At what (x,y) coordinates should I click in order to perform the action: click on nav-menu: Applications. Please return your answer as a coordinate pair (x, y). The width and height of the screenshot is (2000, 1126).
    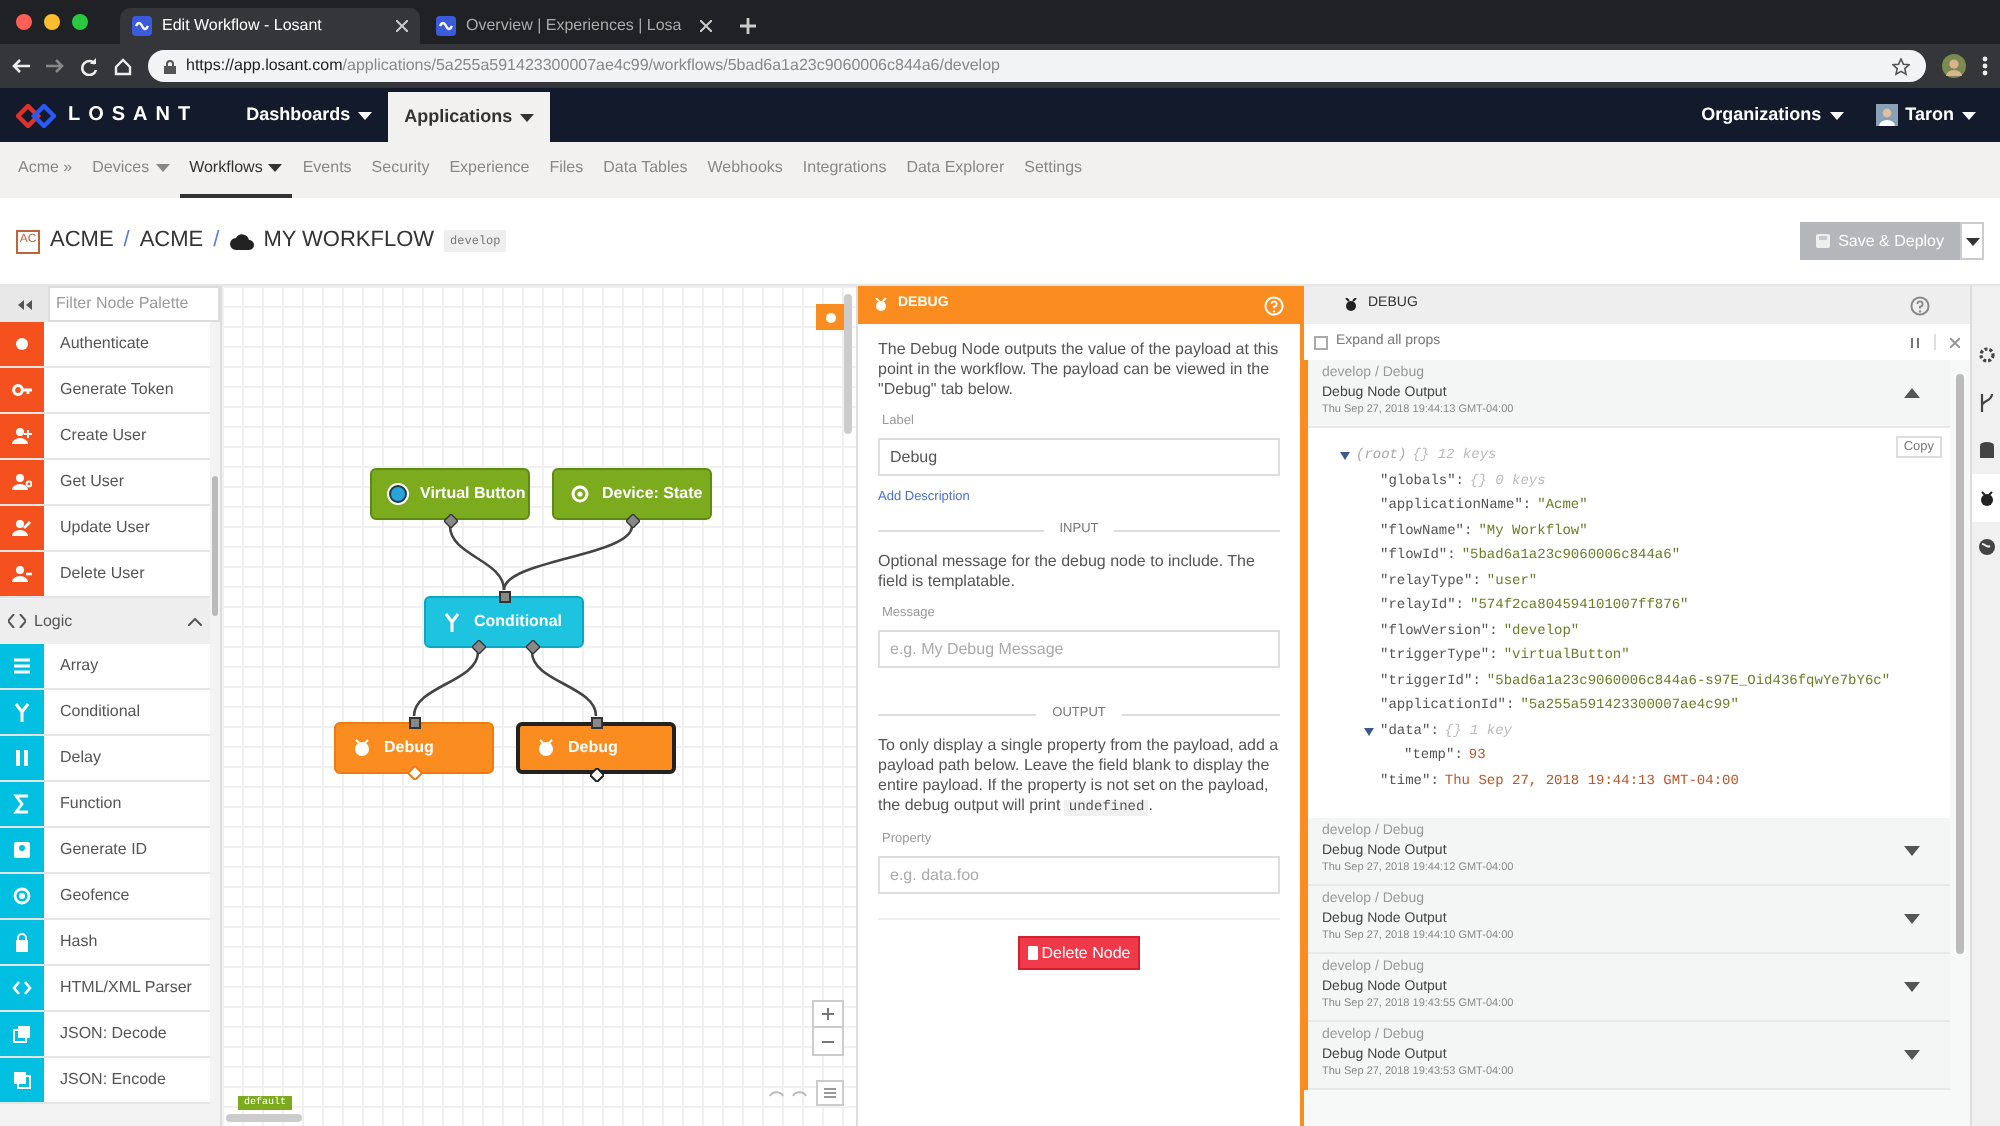
    Looking at the image, I should click on (469, 117).